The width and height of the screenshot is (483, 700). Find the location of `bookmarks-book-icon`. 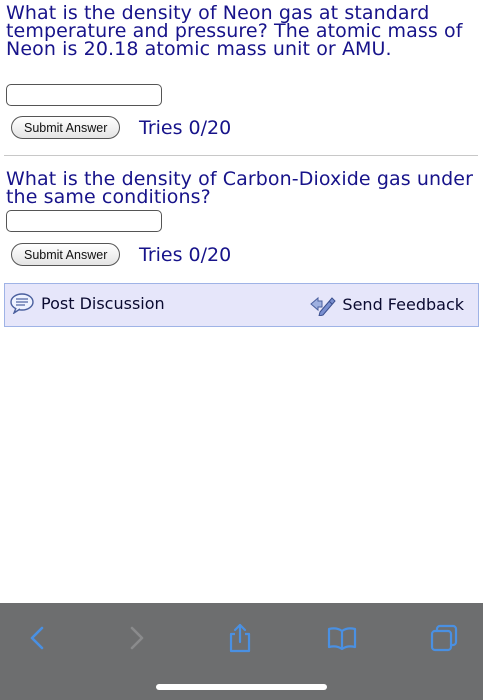

bookmarks-book-icon is located at coordinates (342, 639).